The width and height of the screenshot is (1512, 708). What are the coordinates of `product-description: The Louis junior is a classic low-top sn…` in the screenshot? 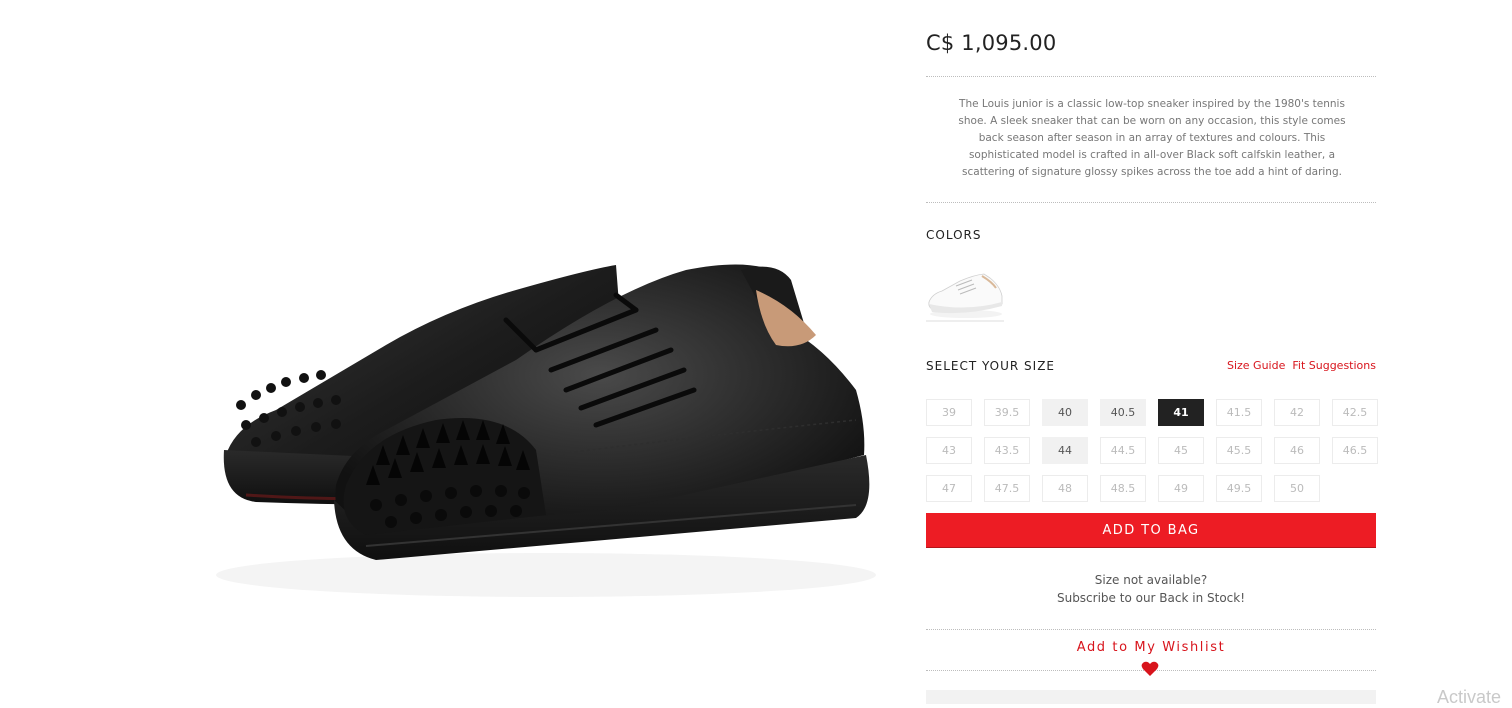 It's located at (1152, 138).